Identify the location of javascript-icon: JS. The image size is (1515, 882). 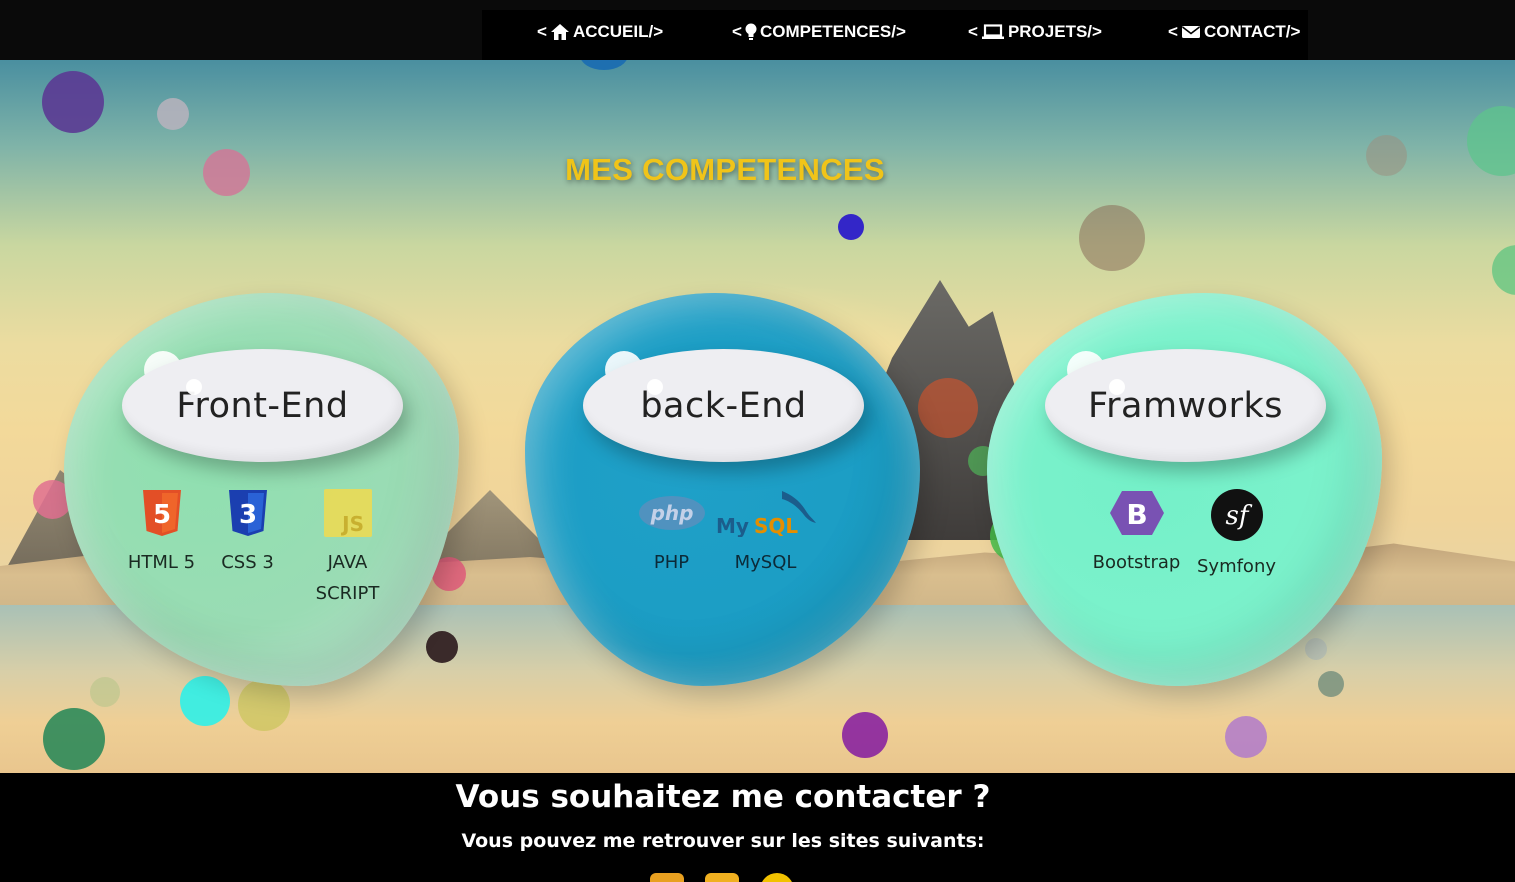
(347, 515).